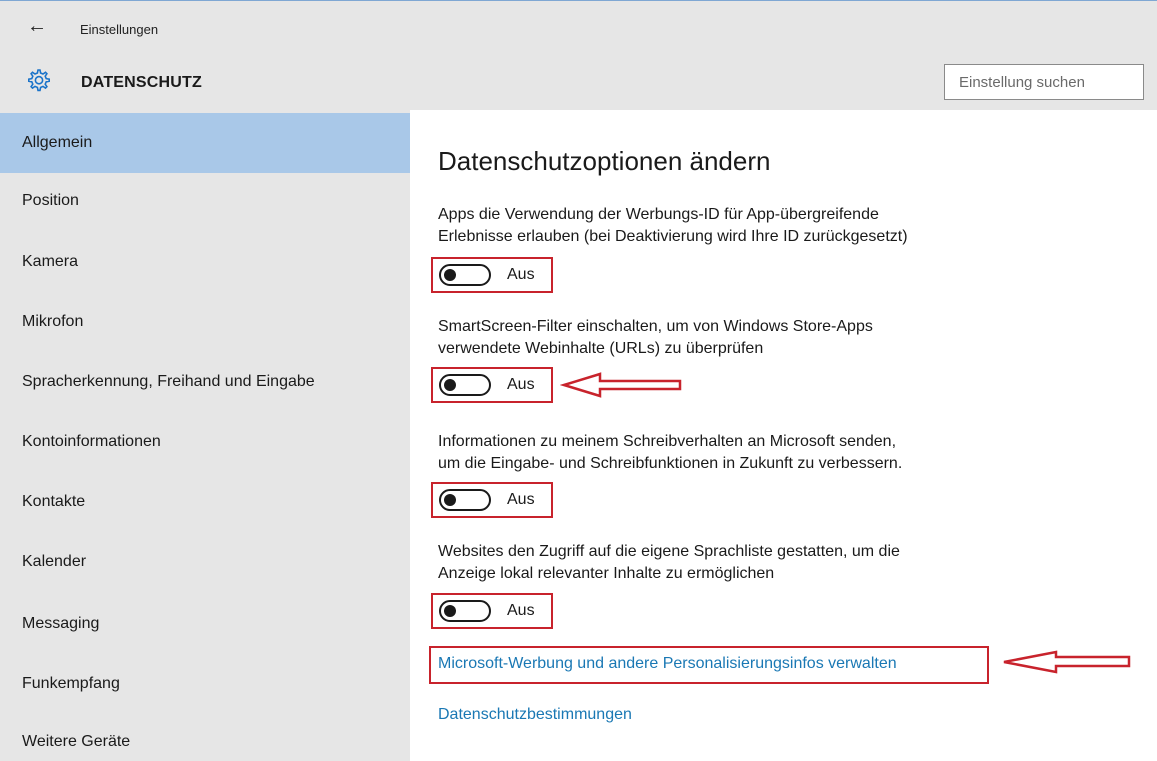  Describe the element at coordinates (465, 385) in the screenshot. I see `smartscreen-toggle` at that location.